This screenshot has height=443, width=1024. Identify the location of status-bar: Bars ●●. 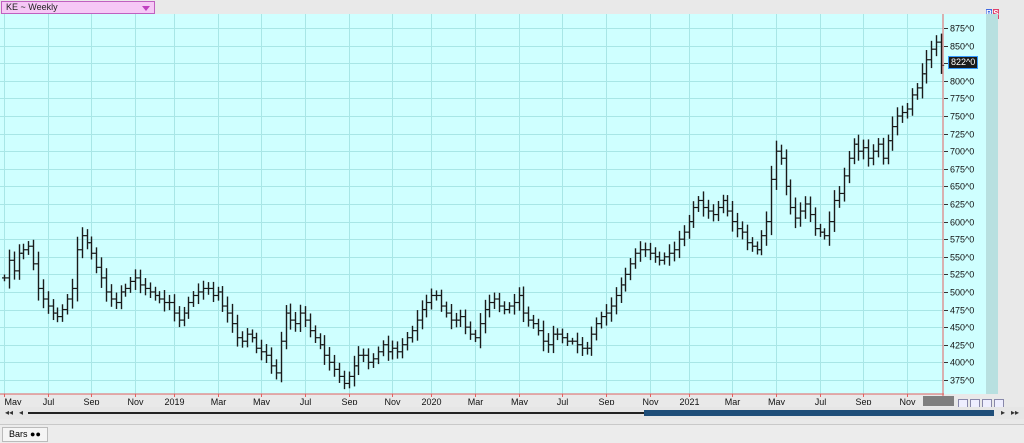
(512, 433).